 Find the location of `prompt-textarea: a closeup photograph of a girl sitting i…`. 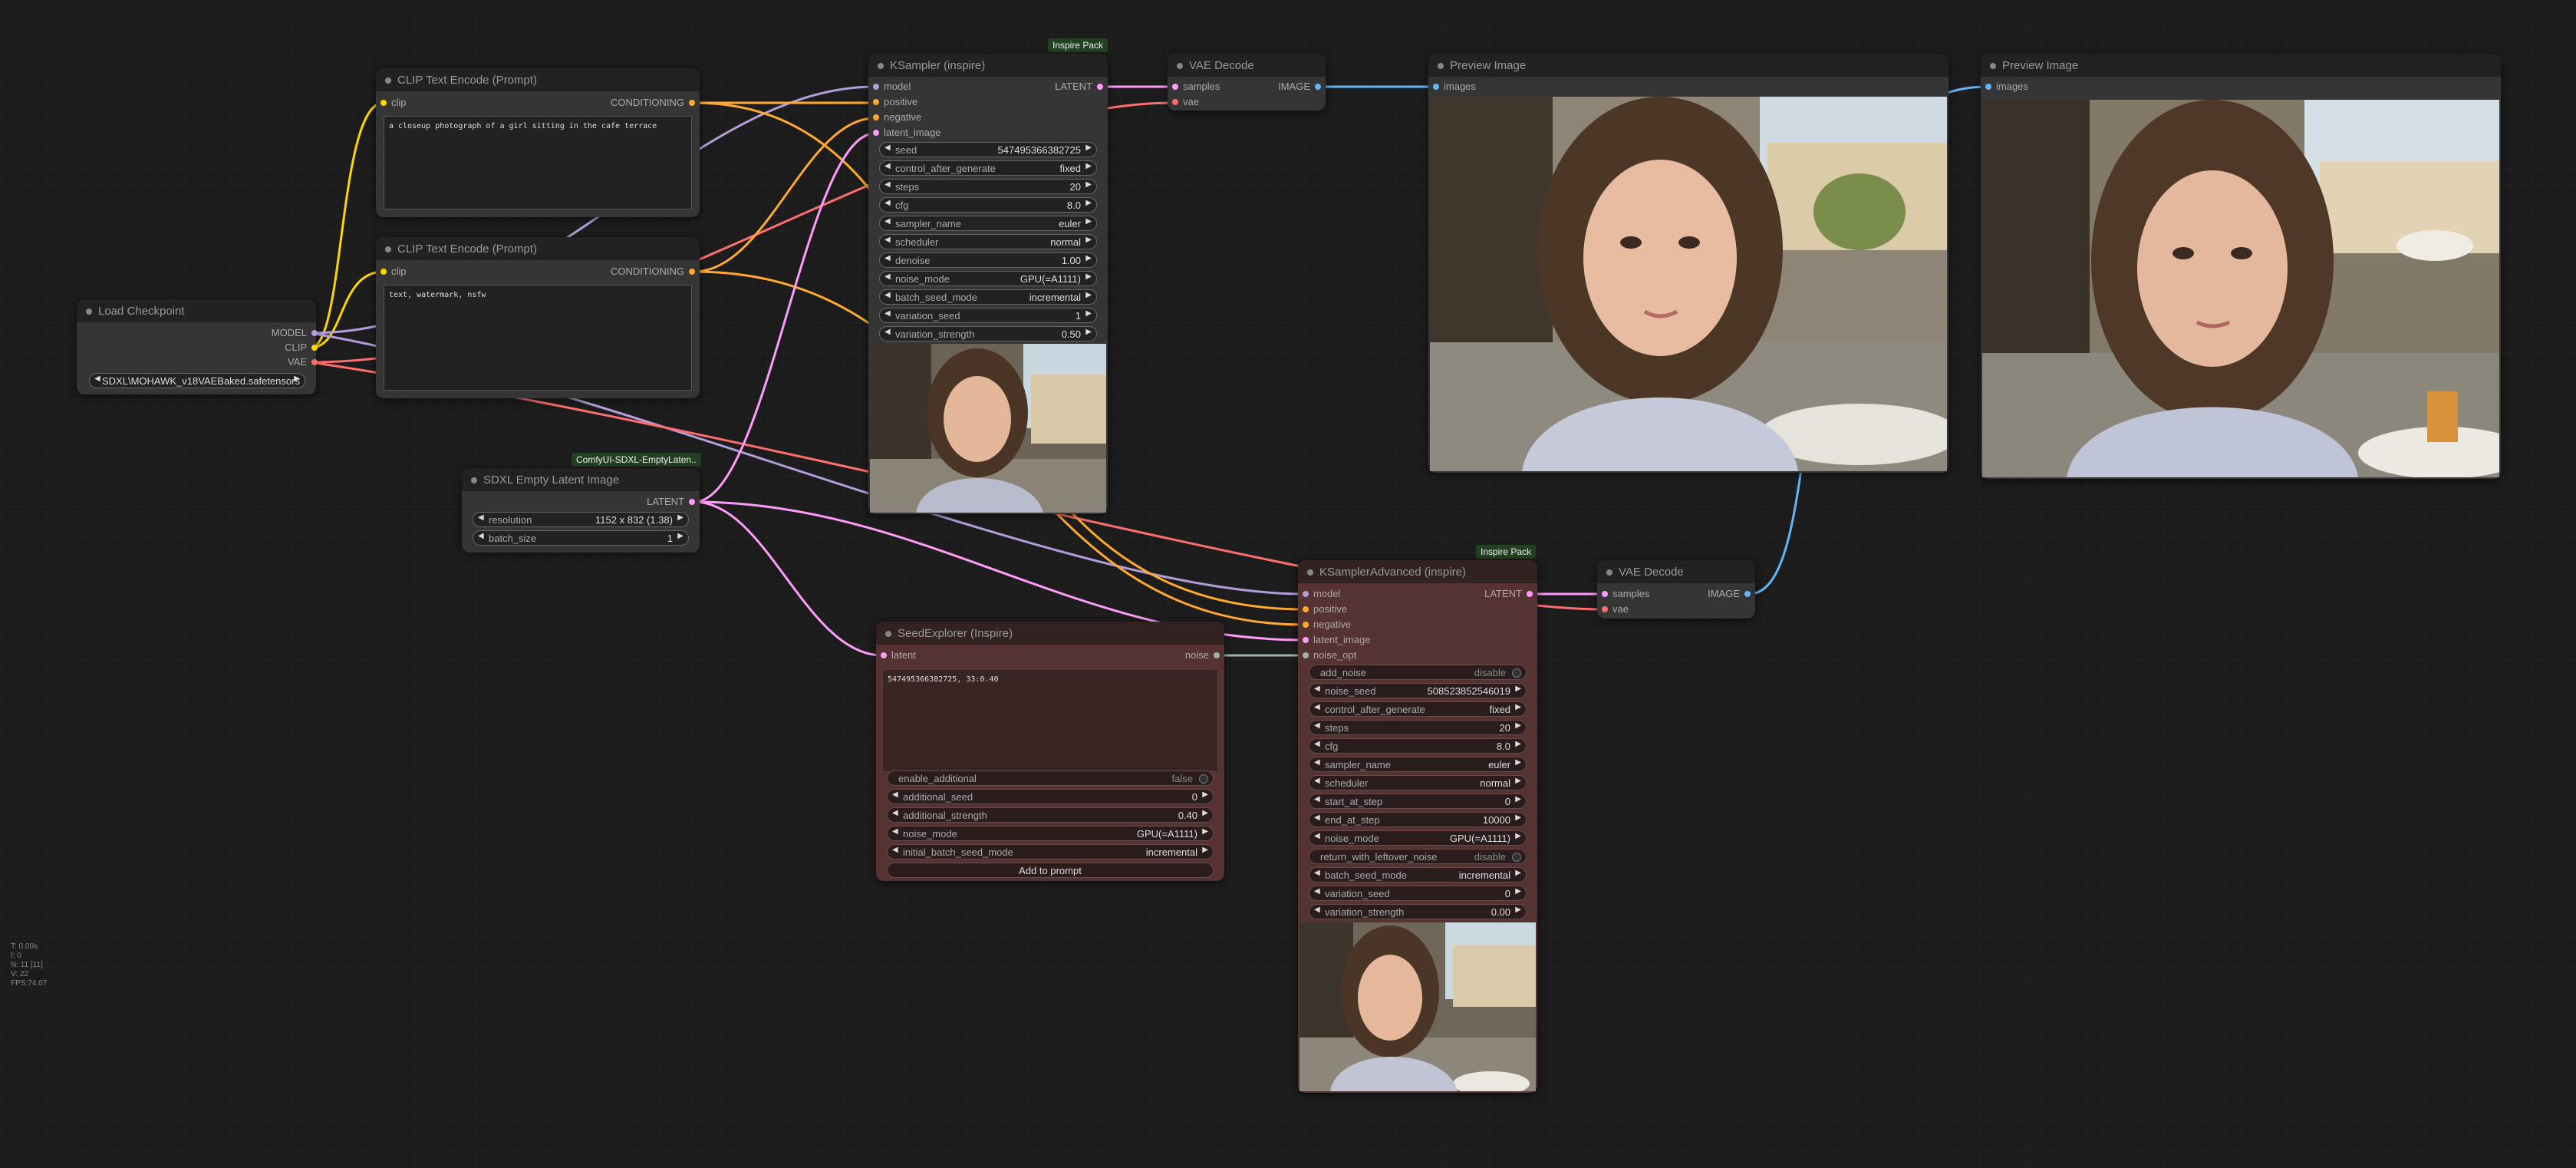

prompt-textarea: a closeup photograph of a girl sitting i… is located at coordinates (538, 163).